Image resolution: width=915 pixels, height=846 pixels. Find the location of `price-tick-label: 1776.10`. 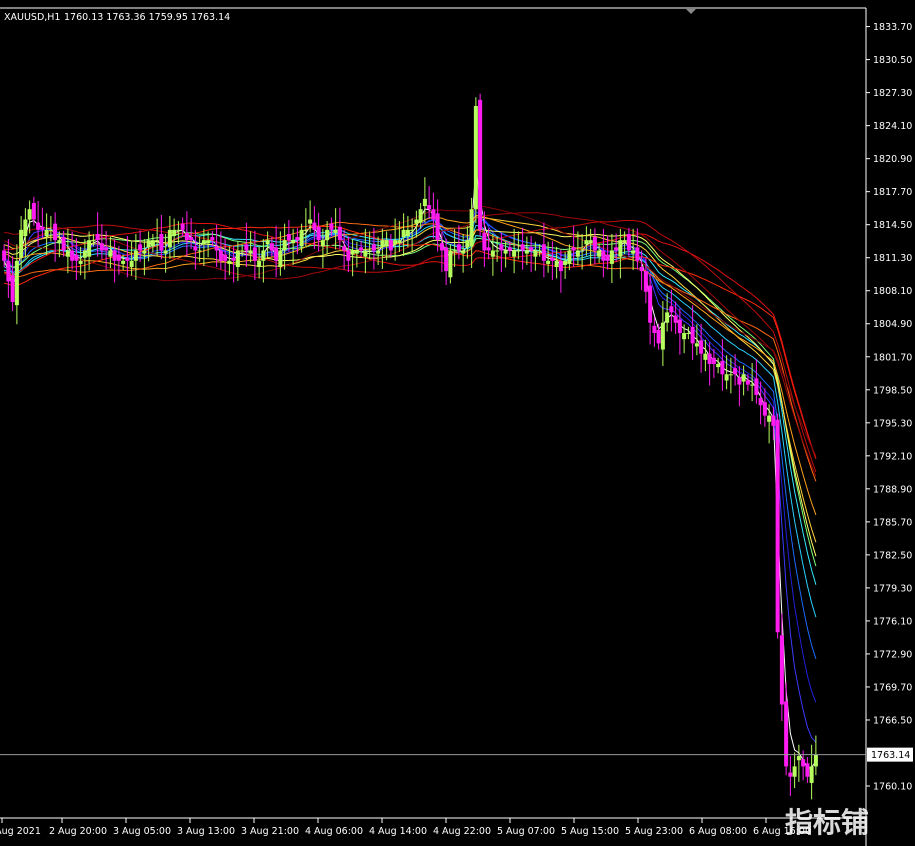

price-tick-label: 1776.10 is located at coordinates (892, 621).